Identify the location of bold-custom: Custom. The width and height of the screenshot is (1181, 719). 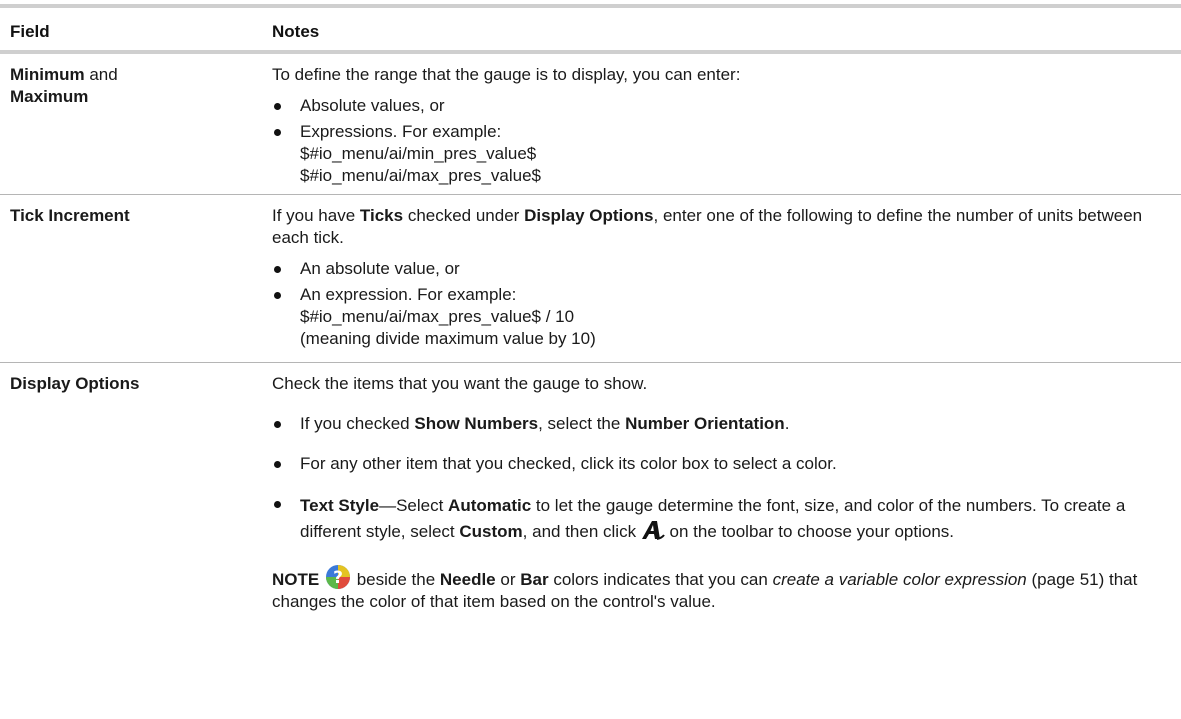
(491, 531).